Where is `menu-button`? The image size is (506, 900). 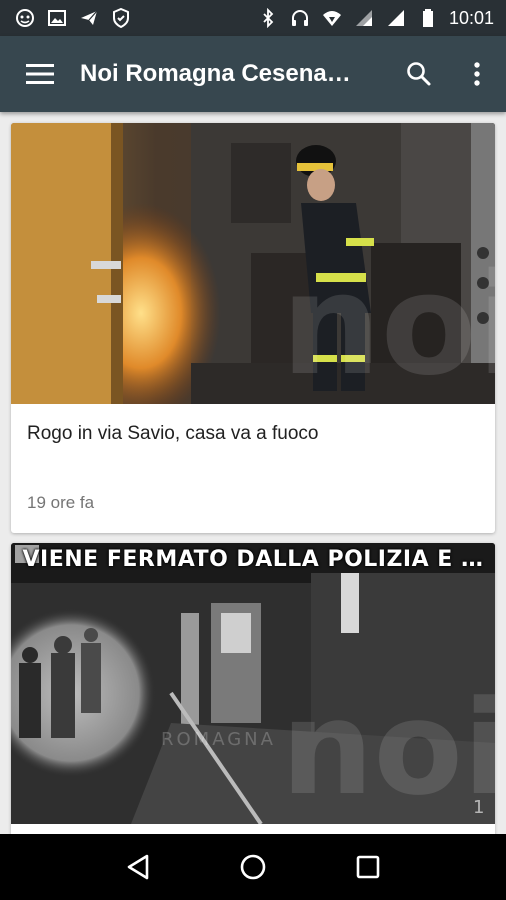 menu-button is located at coordinates (40, 74).